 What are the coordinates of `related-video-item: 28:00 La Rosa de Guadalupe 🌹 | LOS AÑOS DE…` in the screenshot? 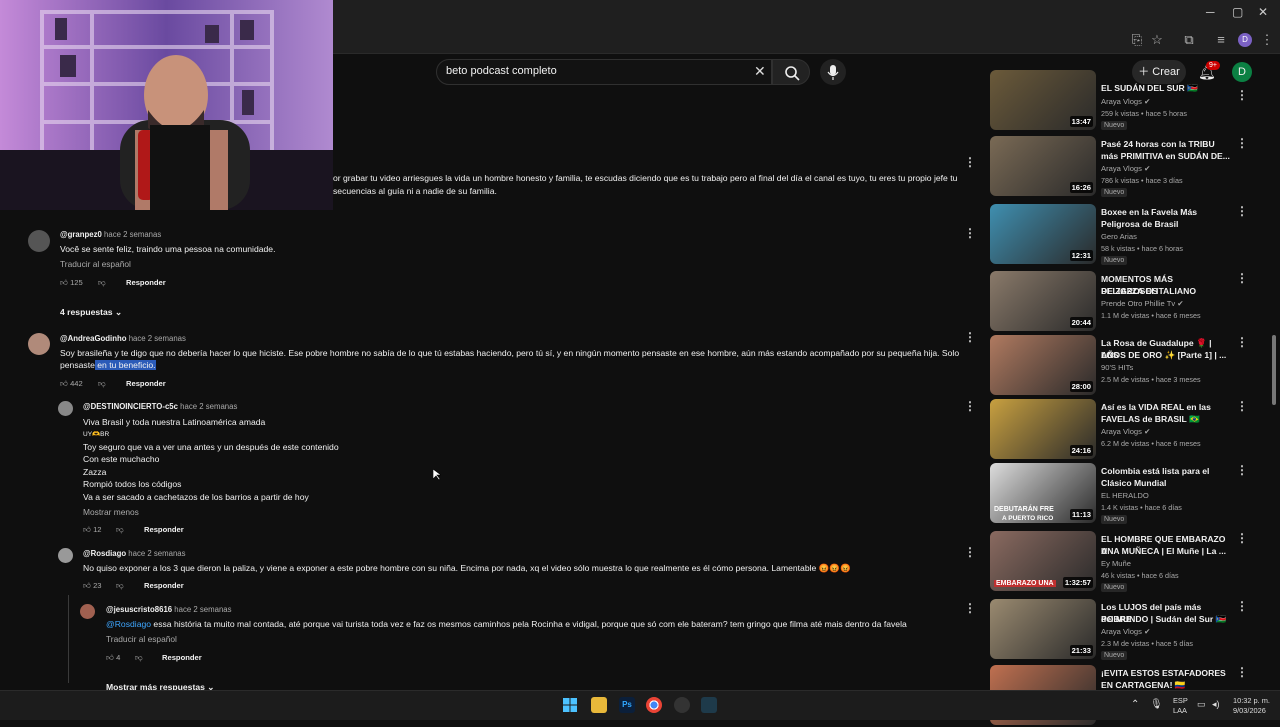 It's located at (1135, 366).